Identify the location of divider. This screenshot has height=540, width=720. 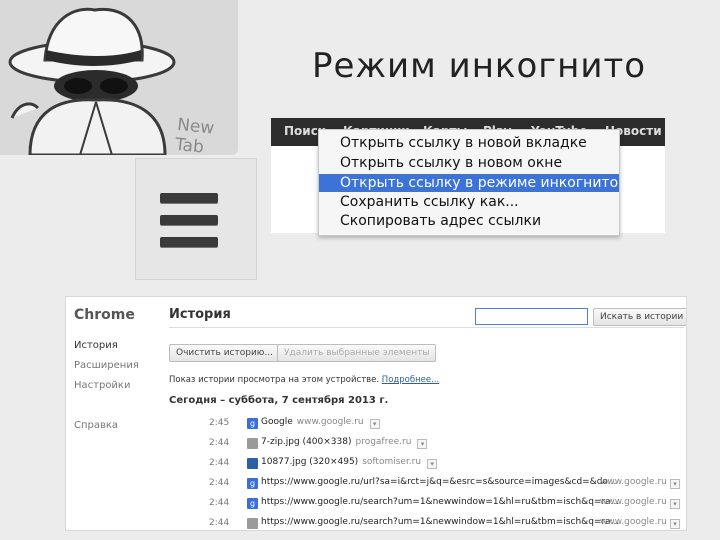
(426, 327).